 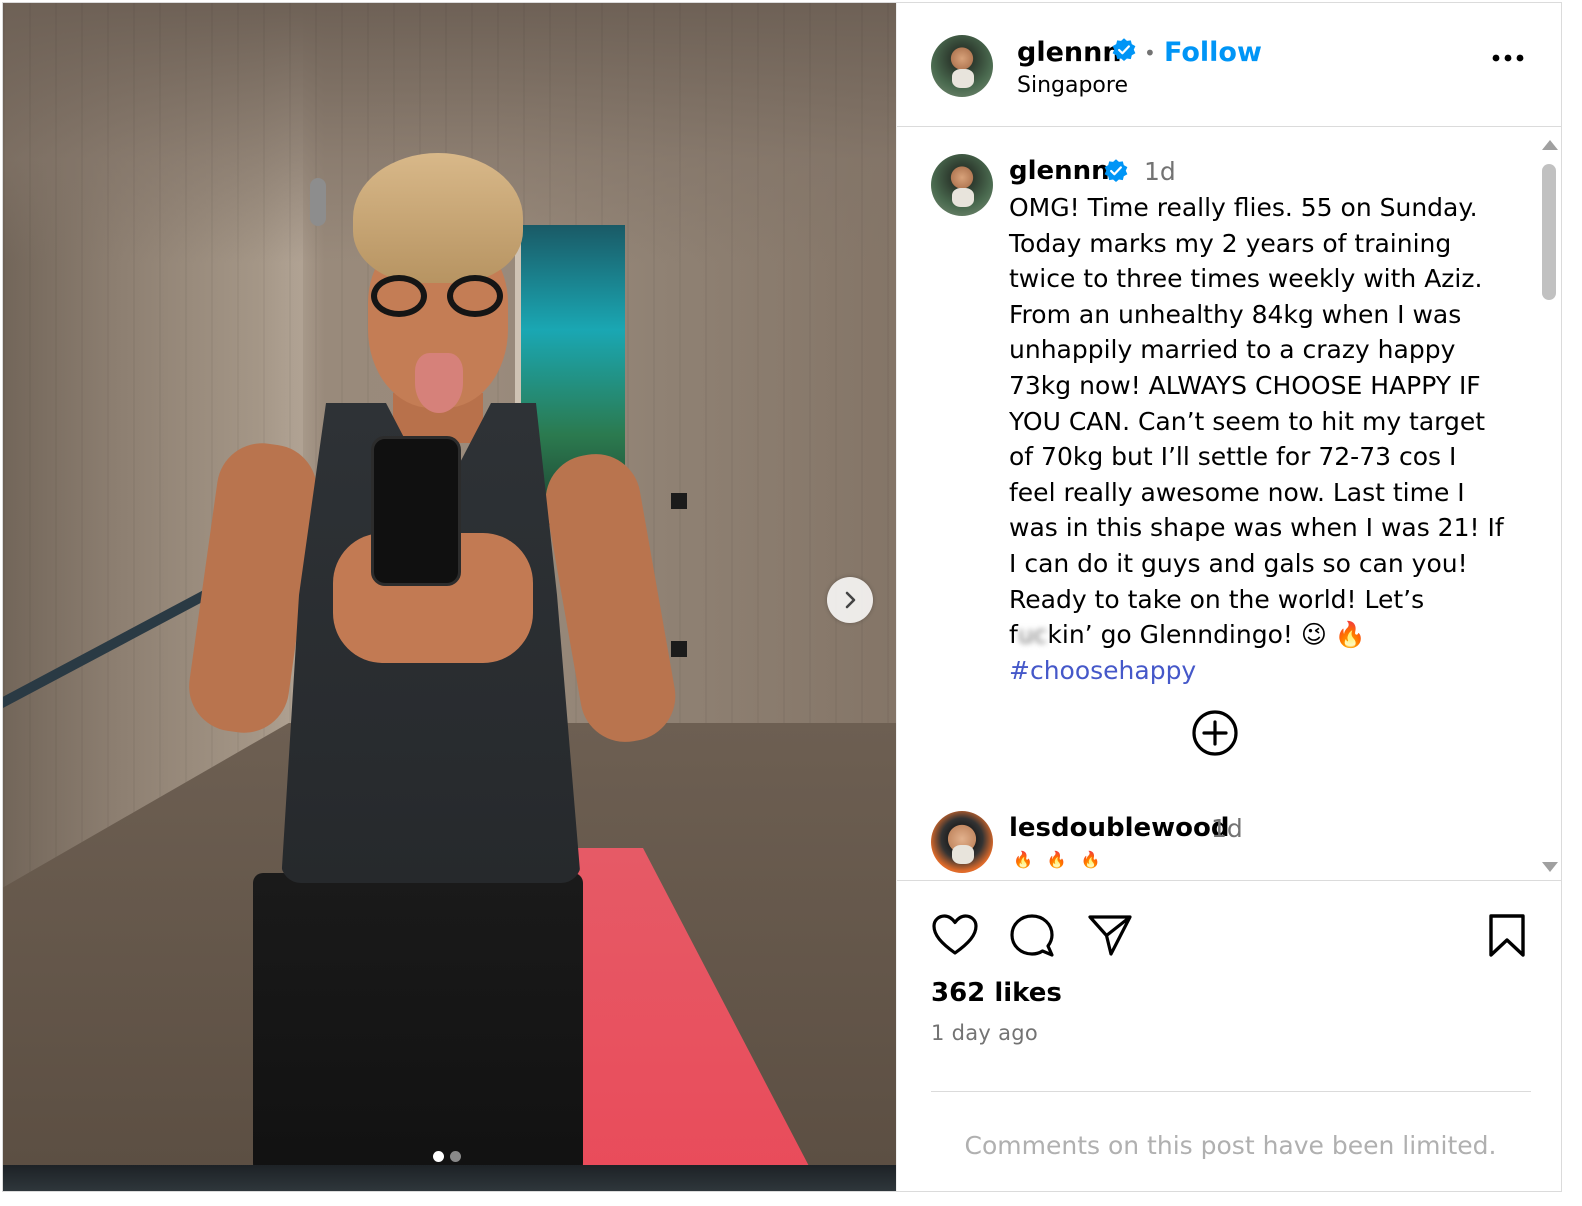 What do you see at coordinates (1032, 936) in the screenshot?
I see `comment-bubble-icon` at bounding box center [1032, 936].